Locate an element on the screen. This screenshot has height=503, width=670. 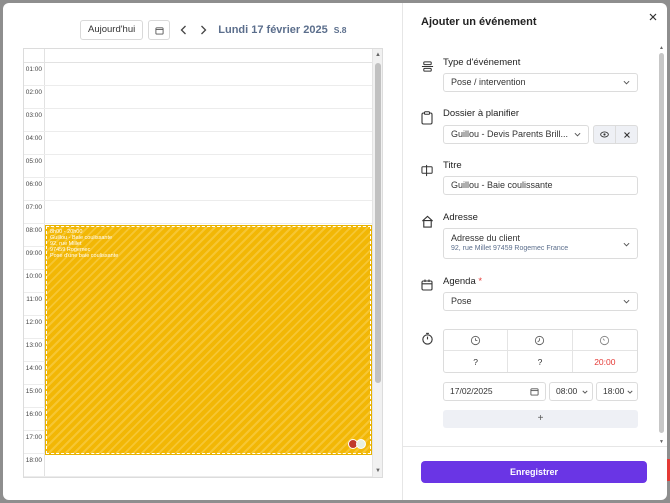
event-type-label: Type d'événement is located at coordinates (482, 62).